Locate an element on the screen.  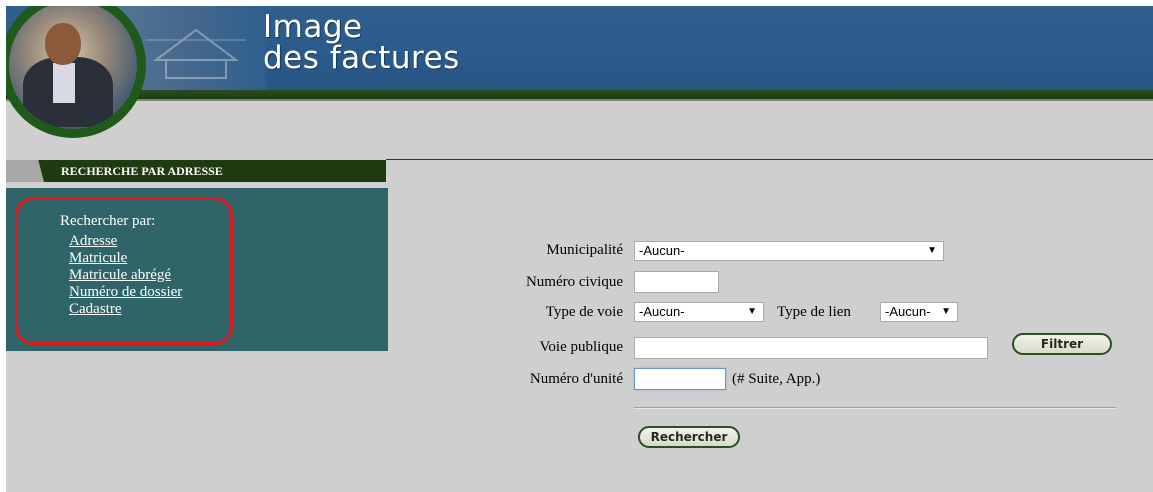
type-voie-select: -Aucun- ▼ is located at coordinates (699, 312).